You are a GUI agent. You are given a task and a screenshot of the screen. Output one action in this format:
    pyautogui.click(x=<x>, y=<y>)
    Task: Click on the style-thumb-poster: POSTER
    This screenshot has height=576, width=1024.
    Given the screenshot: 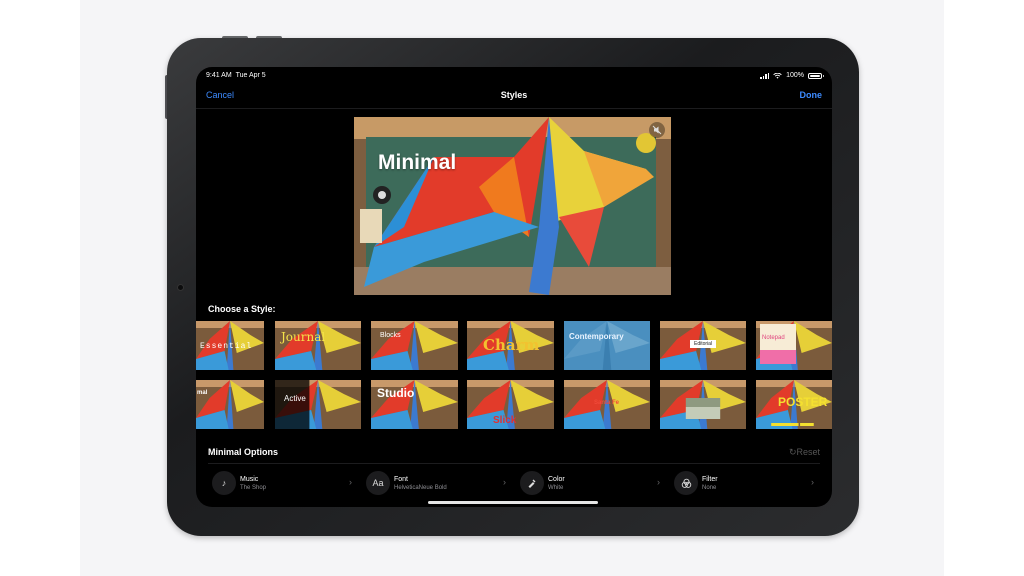 What is the action you would take?
    pyautogui.click(x=794, y=404)
    